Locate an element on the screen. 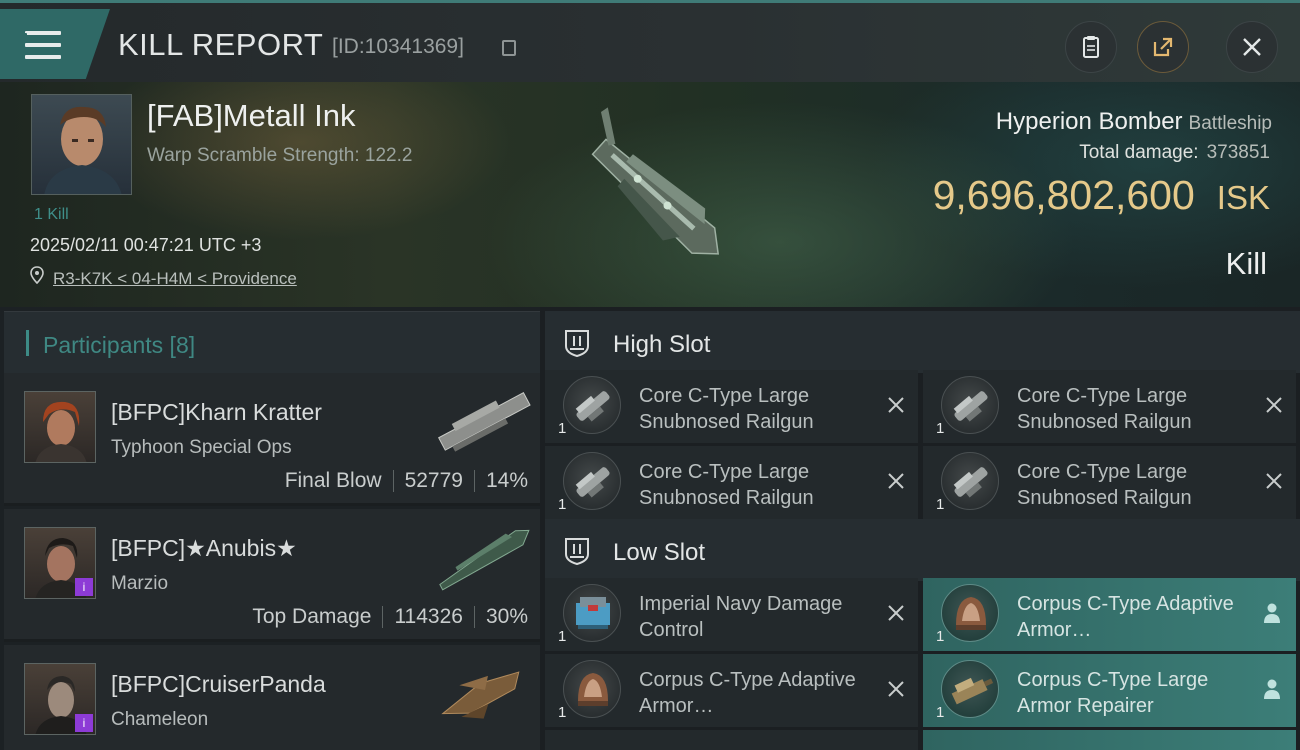 Image resolution: width=1300 pixels, height=750 pixels. participant-label: Final Blow is located at coordinates (333, 480).